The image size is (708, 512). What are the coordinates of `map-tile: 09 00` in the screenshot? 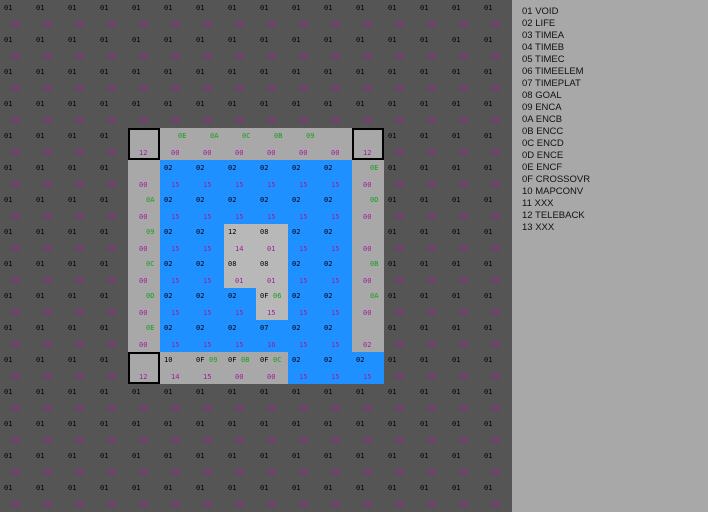 It's located at (144, 240).